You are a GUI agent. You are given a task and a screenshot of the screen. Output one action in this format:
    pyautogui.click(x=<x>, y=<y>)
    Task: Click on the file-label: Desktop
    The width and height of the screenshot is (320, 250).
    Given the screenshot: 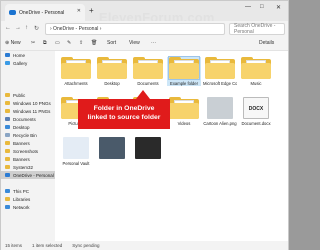 What is the action you would take?
    pyautogui.click(x=112, y=83)
    